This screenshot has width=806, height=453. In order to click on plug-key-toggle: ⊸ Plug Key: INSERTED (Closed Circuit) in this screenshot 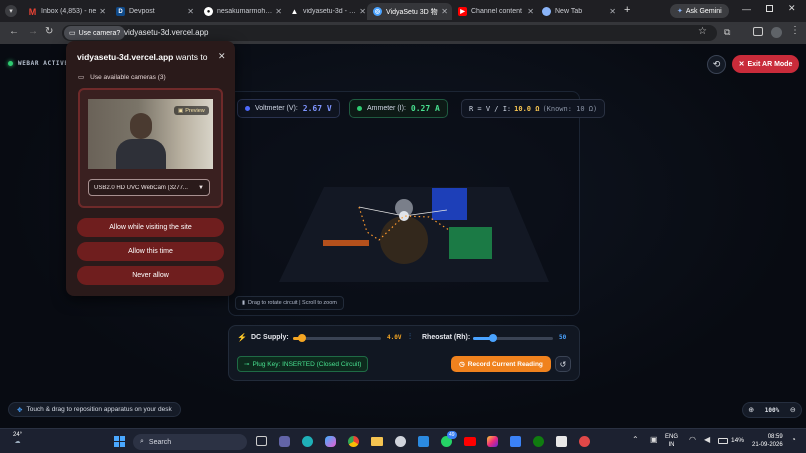, I will do `click(303, 364)`.